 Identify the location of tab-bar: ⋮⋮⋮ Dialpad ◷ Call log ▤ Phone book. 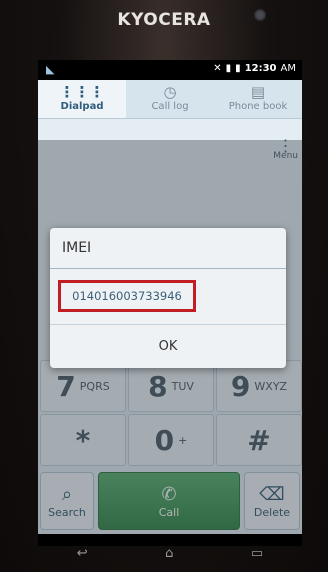
(170, 99).